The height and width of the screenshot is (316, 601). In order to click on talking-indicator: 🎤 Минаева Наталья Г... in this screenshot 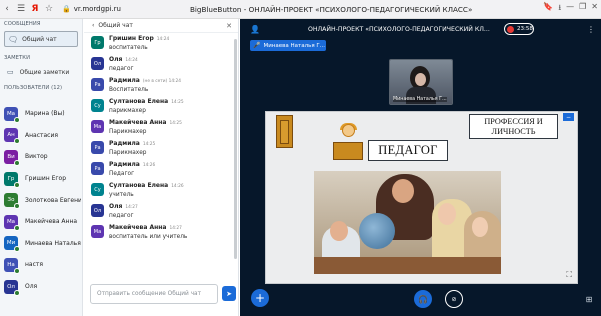, I will do `click(288, 45)`.